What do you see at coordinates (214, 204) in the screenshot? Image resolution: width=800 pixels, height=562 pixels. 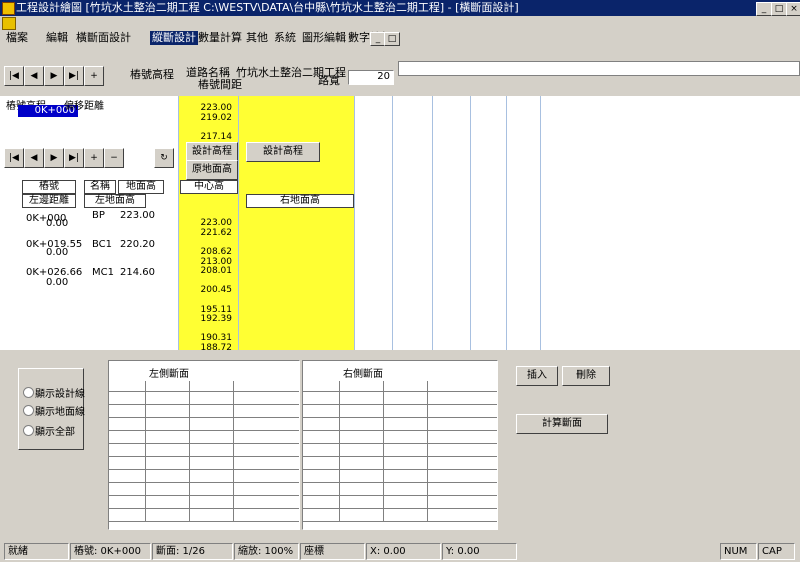 I see `ground-elevation-cell` at bounding box center [214, 204].